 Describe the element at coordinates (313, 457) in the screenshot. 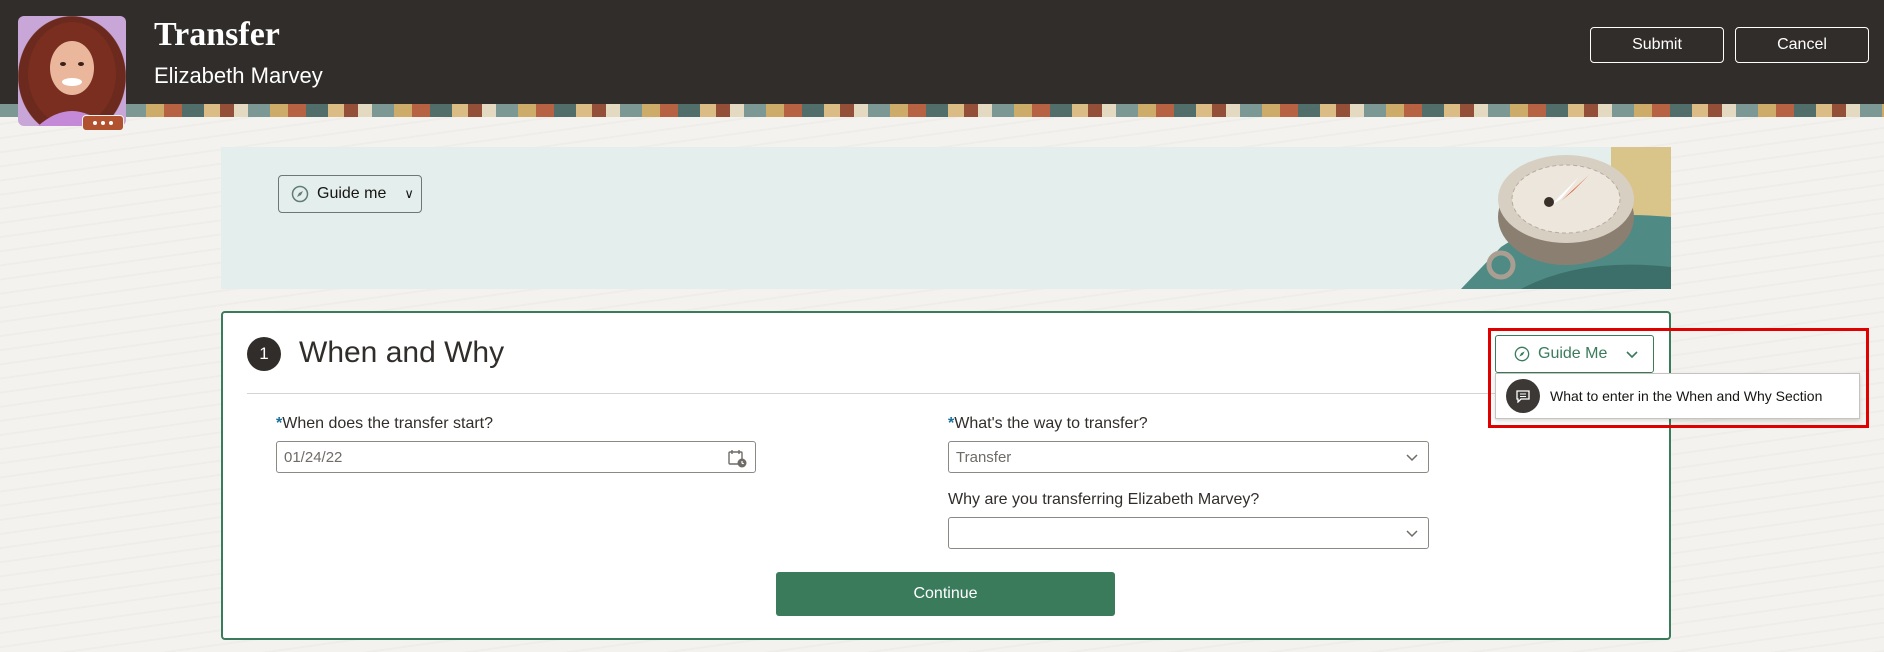

I see `start-date-value: 01/24/22` at that location.